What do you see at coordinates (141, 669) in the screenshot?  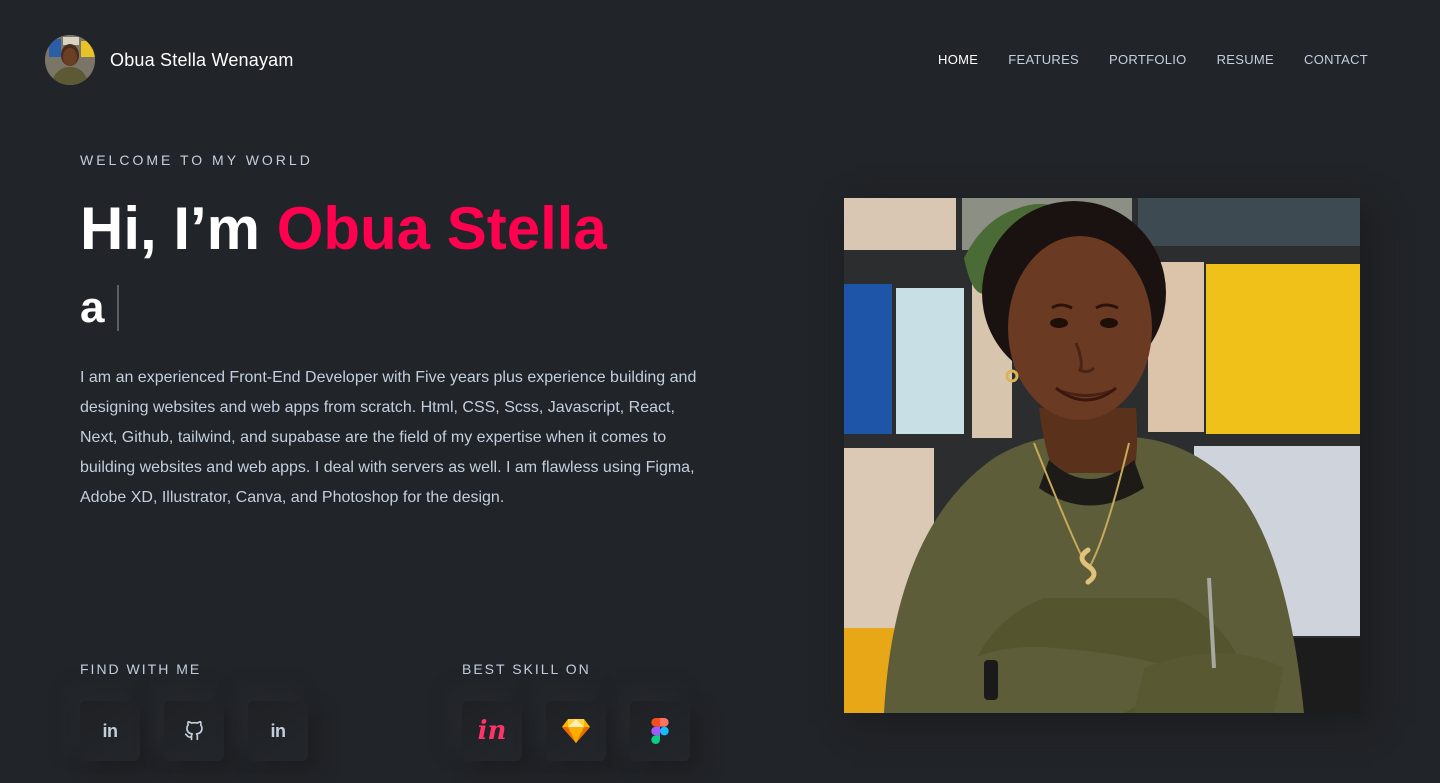 I see `social-label: FIND WITH ME` at bounding box center [141, 669].